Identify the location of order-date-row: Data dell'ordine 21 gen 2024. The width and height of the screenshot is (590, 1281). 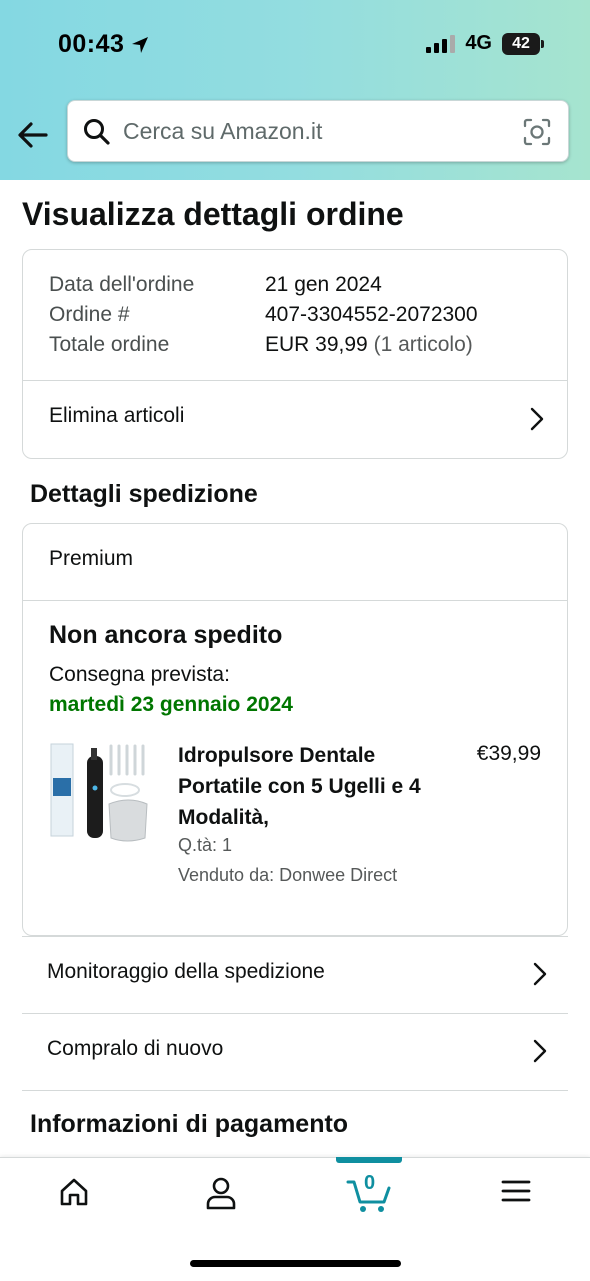
(215, 285).